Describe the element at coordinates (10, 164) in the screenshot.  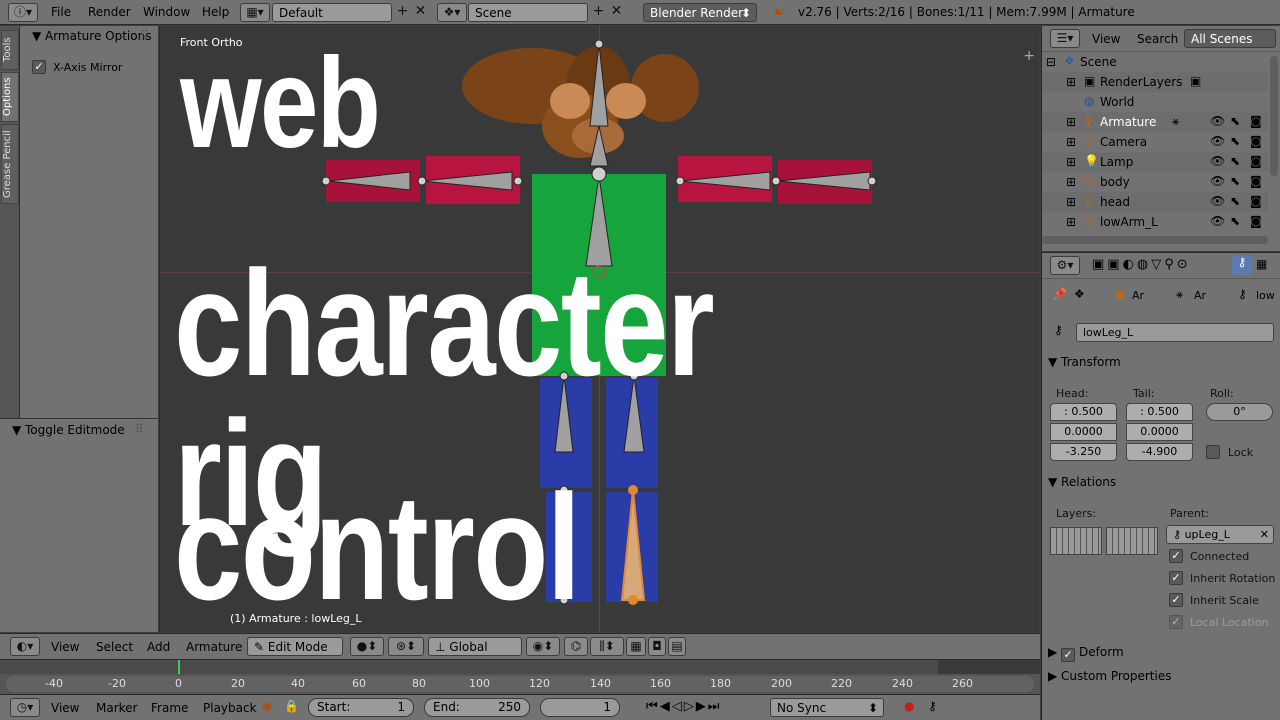
I see `tab-grease-pencil: Grease Pencil` at that location.